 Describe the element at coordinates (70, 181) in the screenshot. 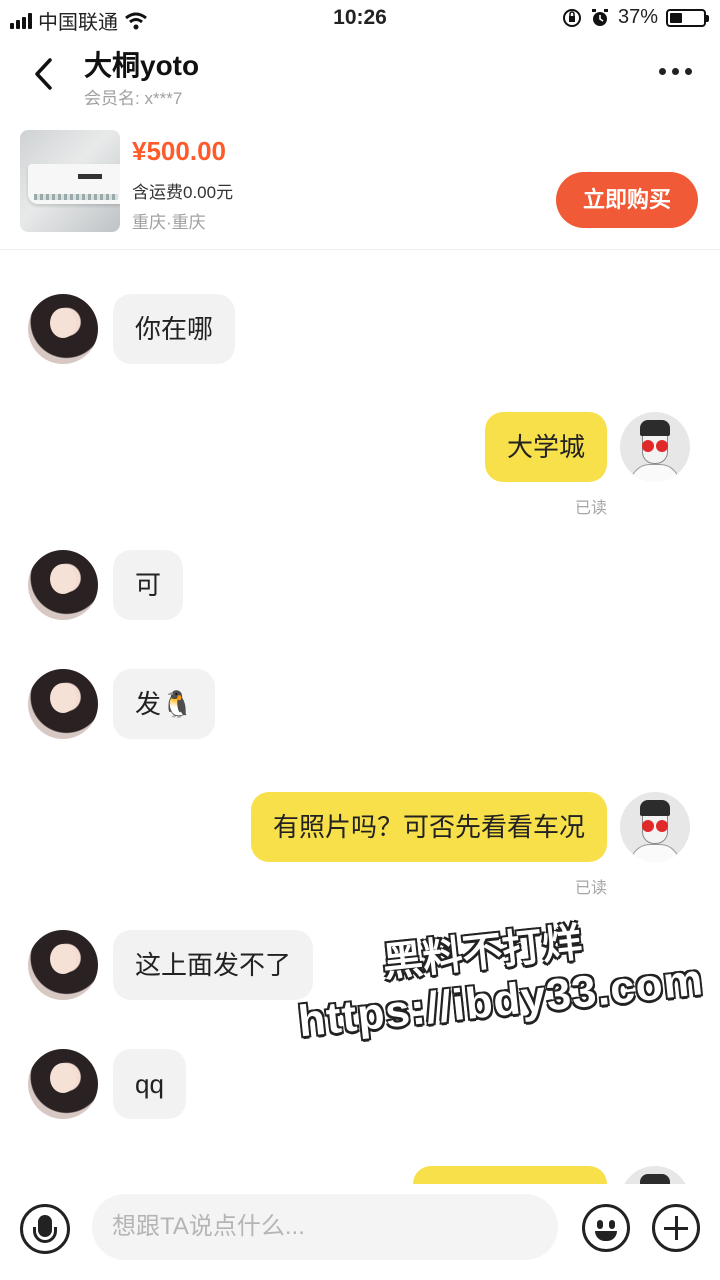

I see `product-thumbnail` at that location.